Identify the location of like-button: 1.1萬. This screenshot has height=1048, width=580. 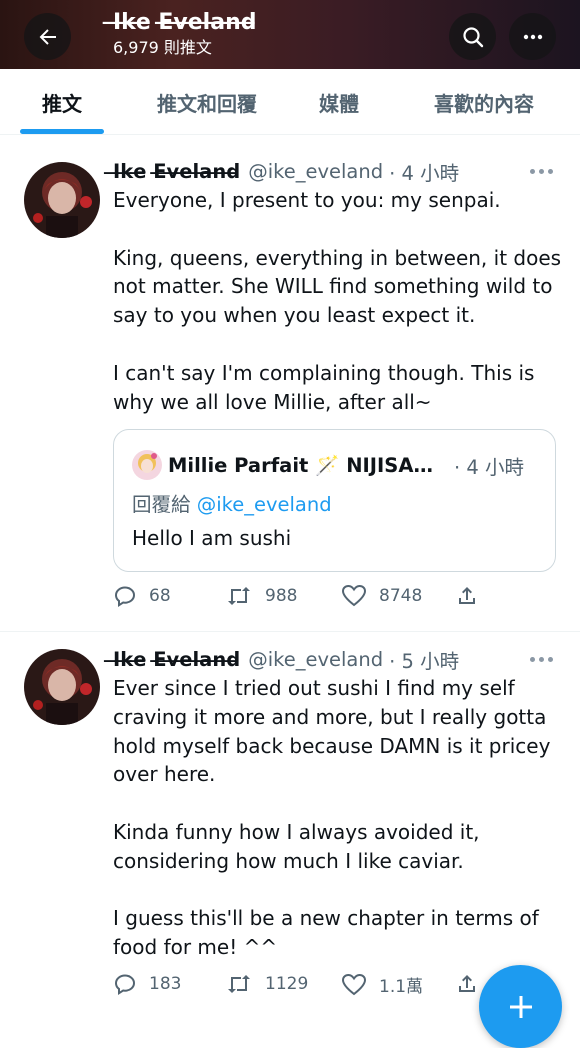
(382, 984).